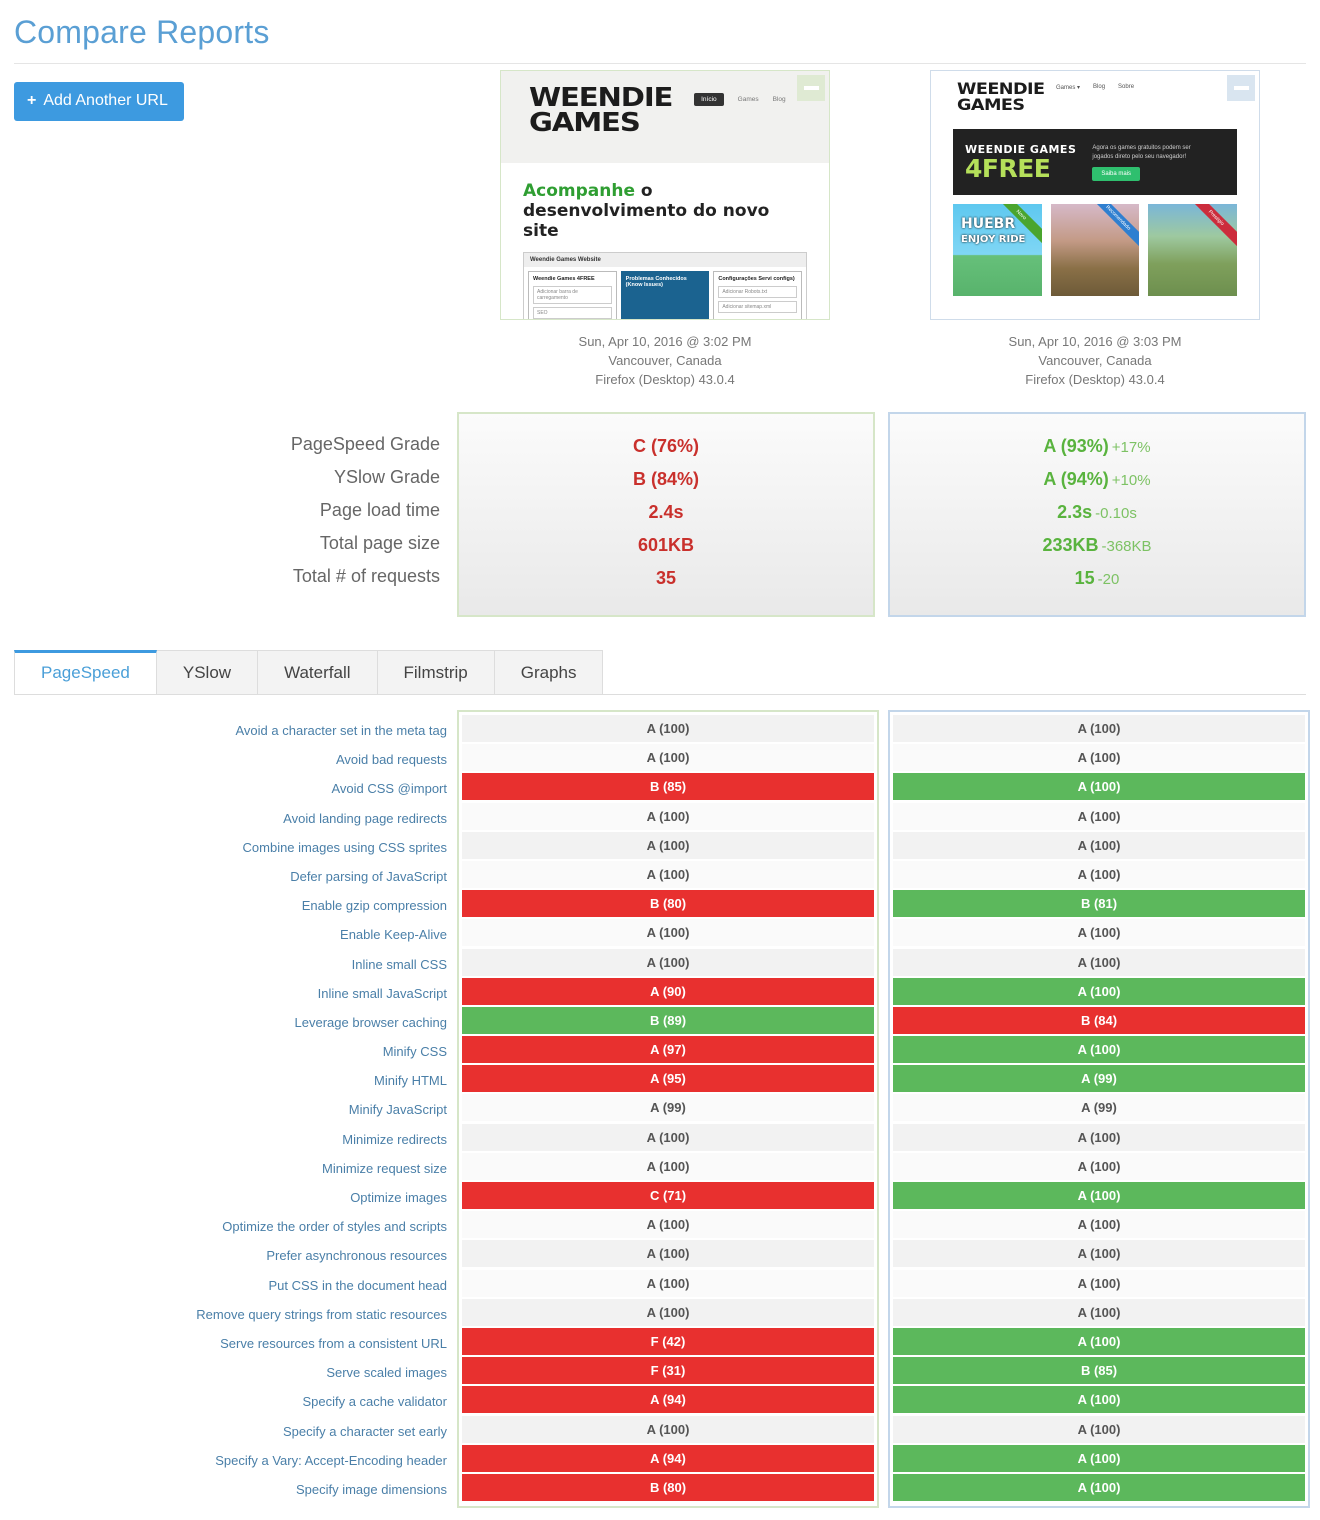 The height and width of the screenshot is (1520, 1320). Describe the element at coordinates (223, 934) in the screenshot. I see `rule-label: Enable Keep-Alive` at that location.